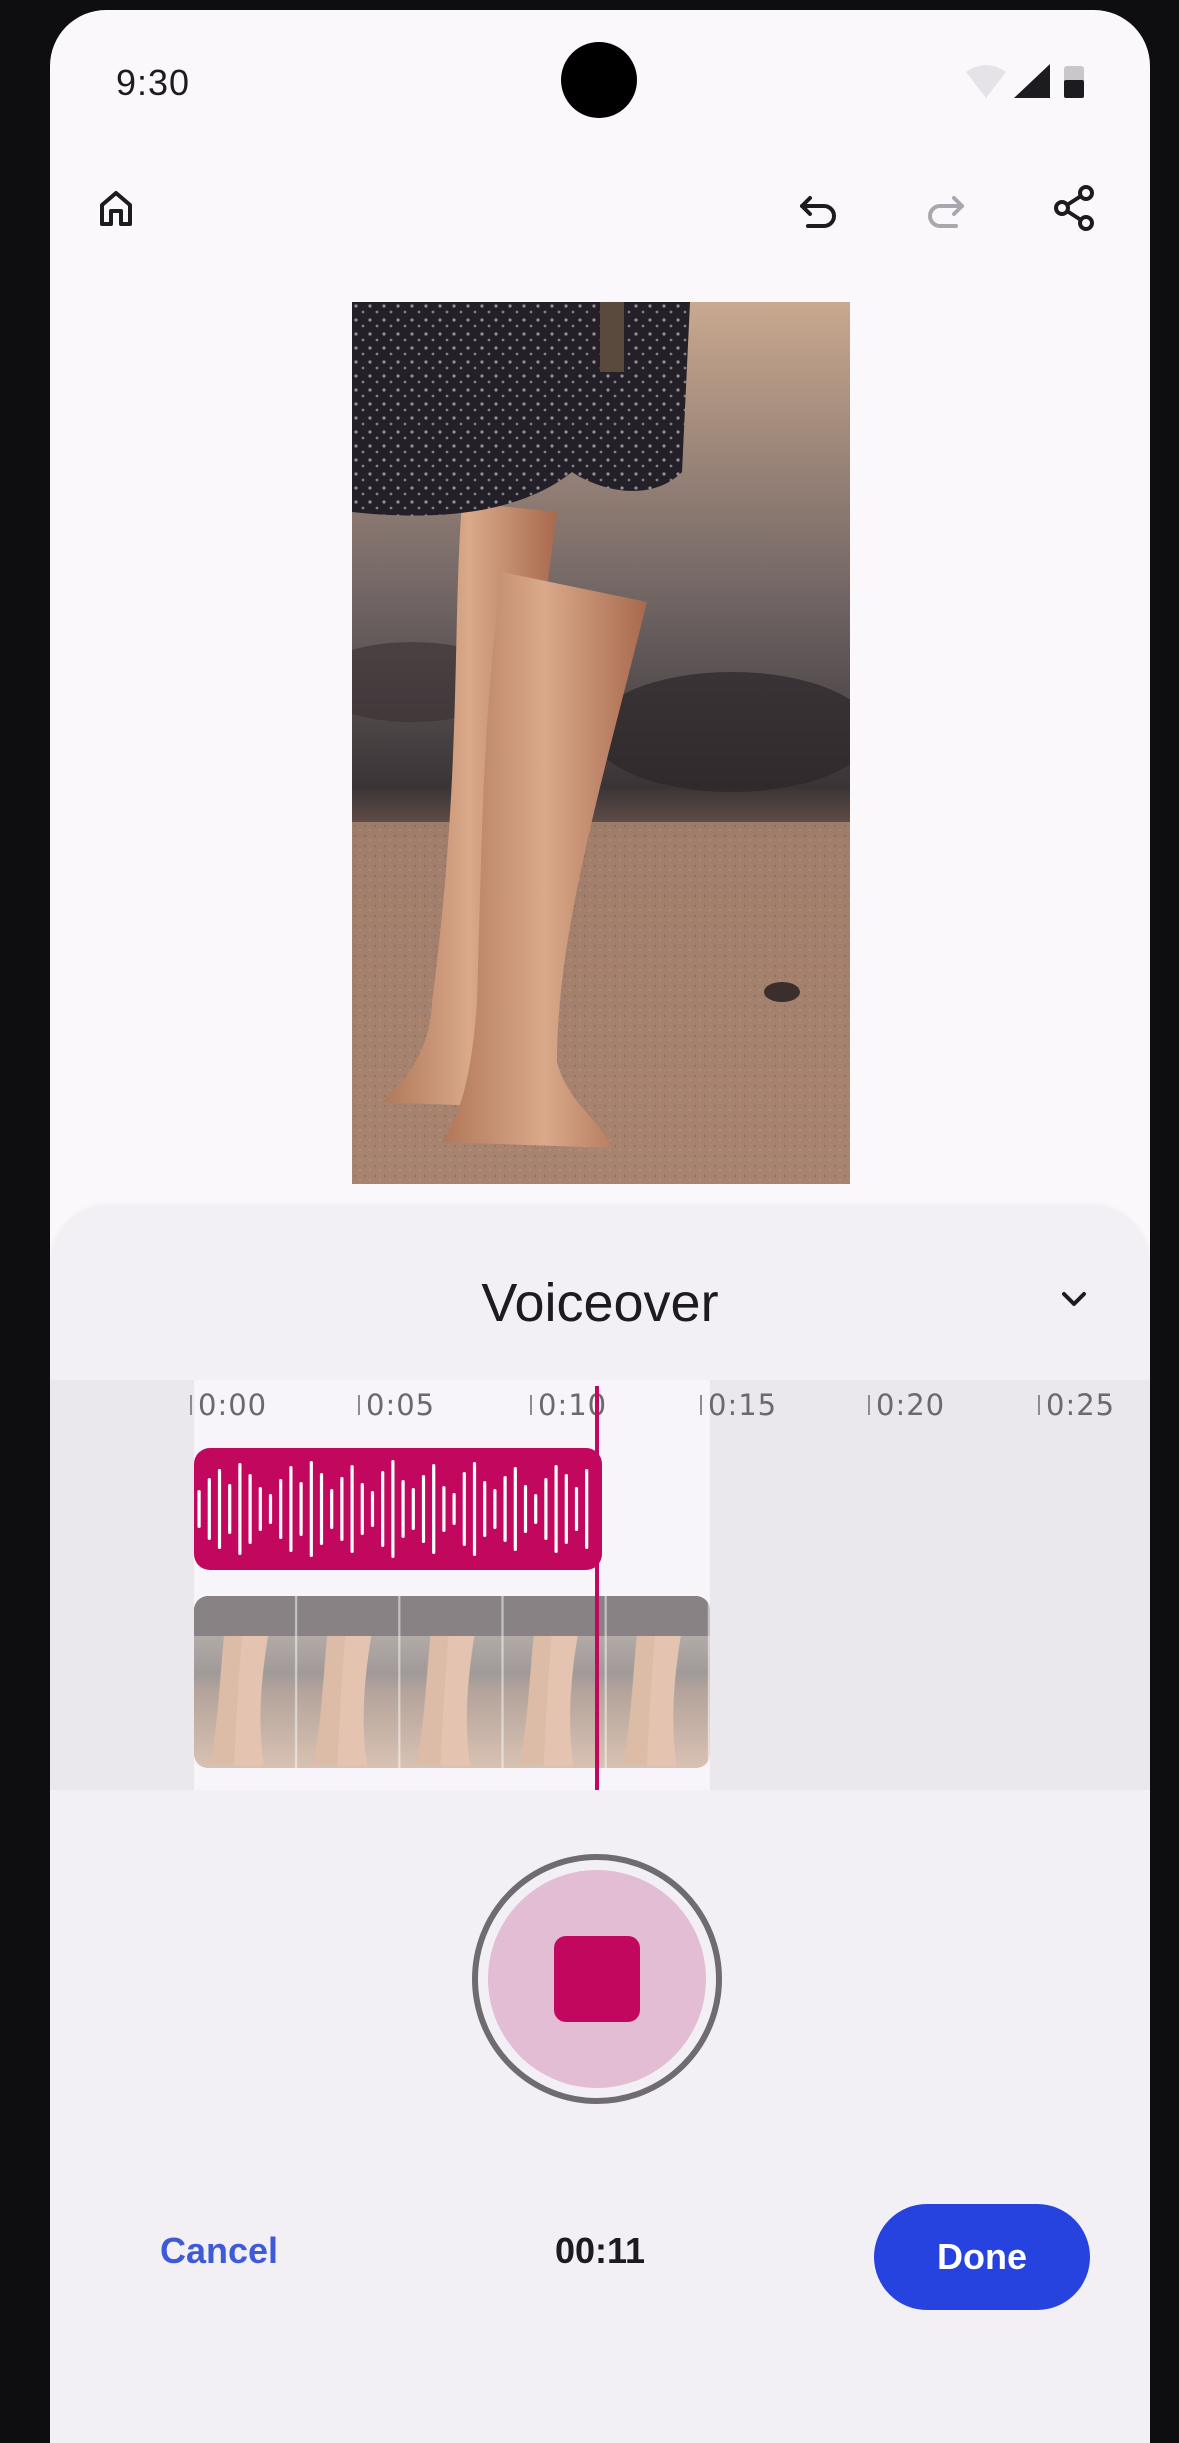 This screenshot has height=2443, width=1179. What do you see at coordinates (982, 2257) in the screenshot?
I see `done-button: Done` at bounding box center [982, 2257].